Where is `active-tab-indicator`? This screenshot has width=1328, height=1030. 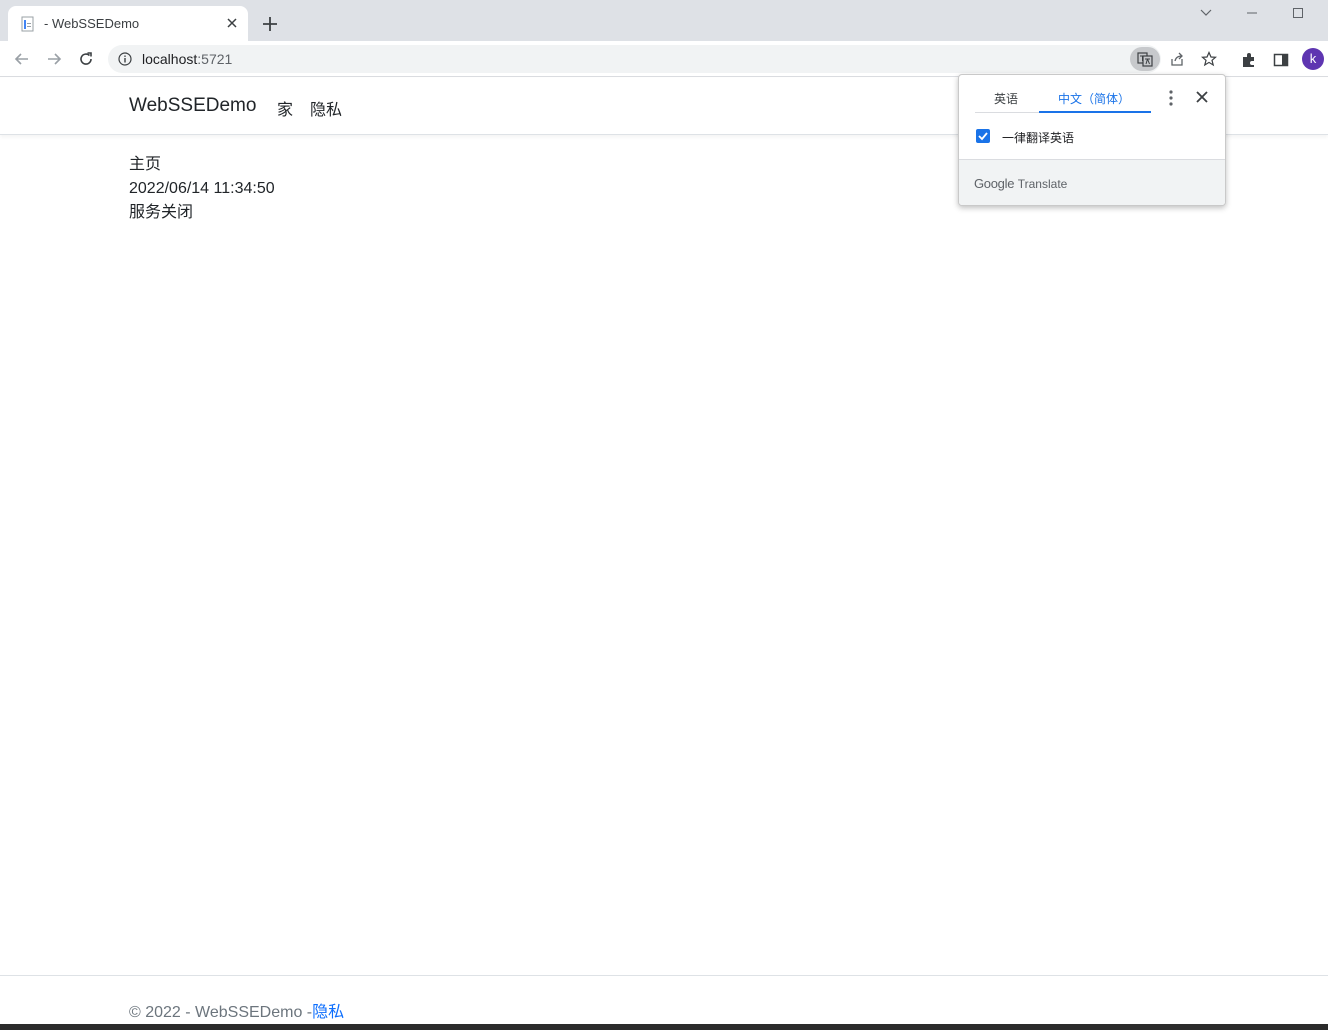 active-tab-indicator is located at coordinates (1095, 112).